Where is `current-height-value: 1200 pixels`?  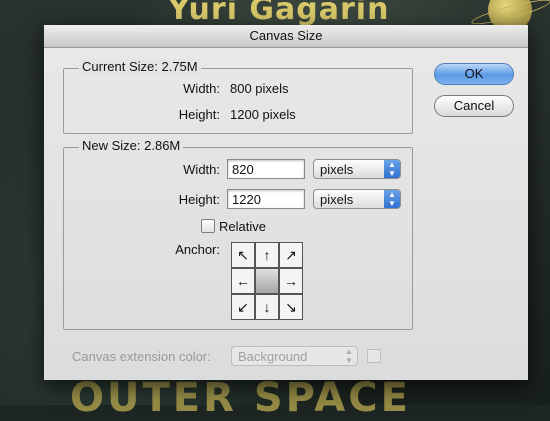 current-height-value: 1200 pixels is located at coordinates (263, 114).